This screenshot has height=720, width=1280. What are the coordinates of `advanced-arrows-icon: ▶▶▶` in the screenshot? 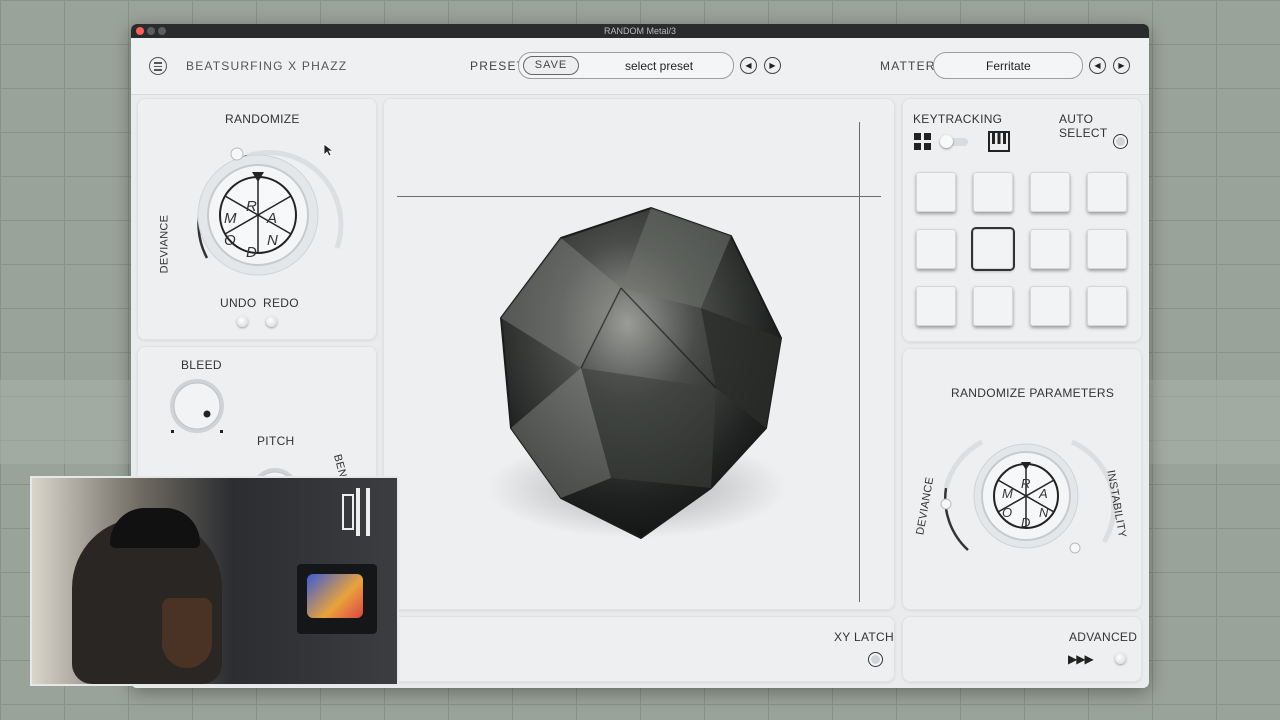 It's located at (1081, 659).